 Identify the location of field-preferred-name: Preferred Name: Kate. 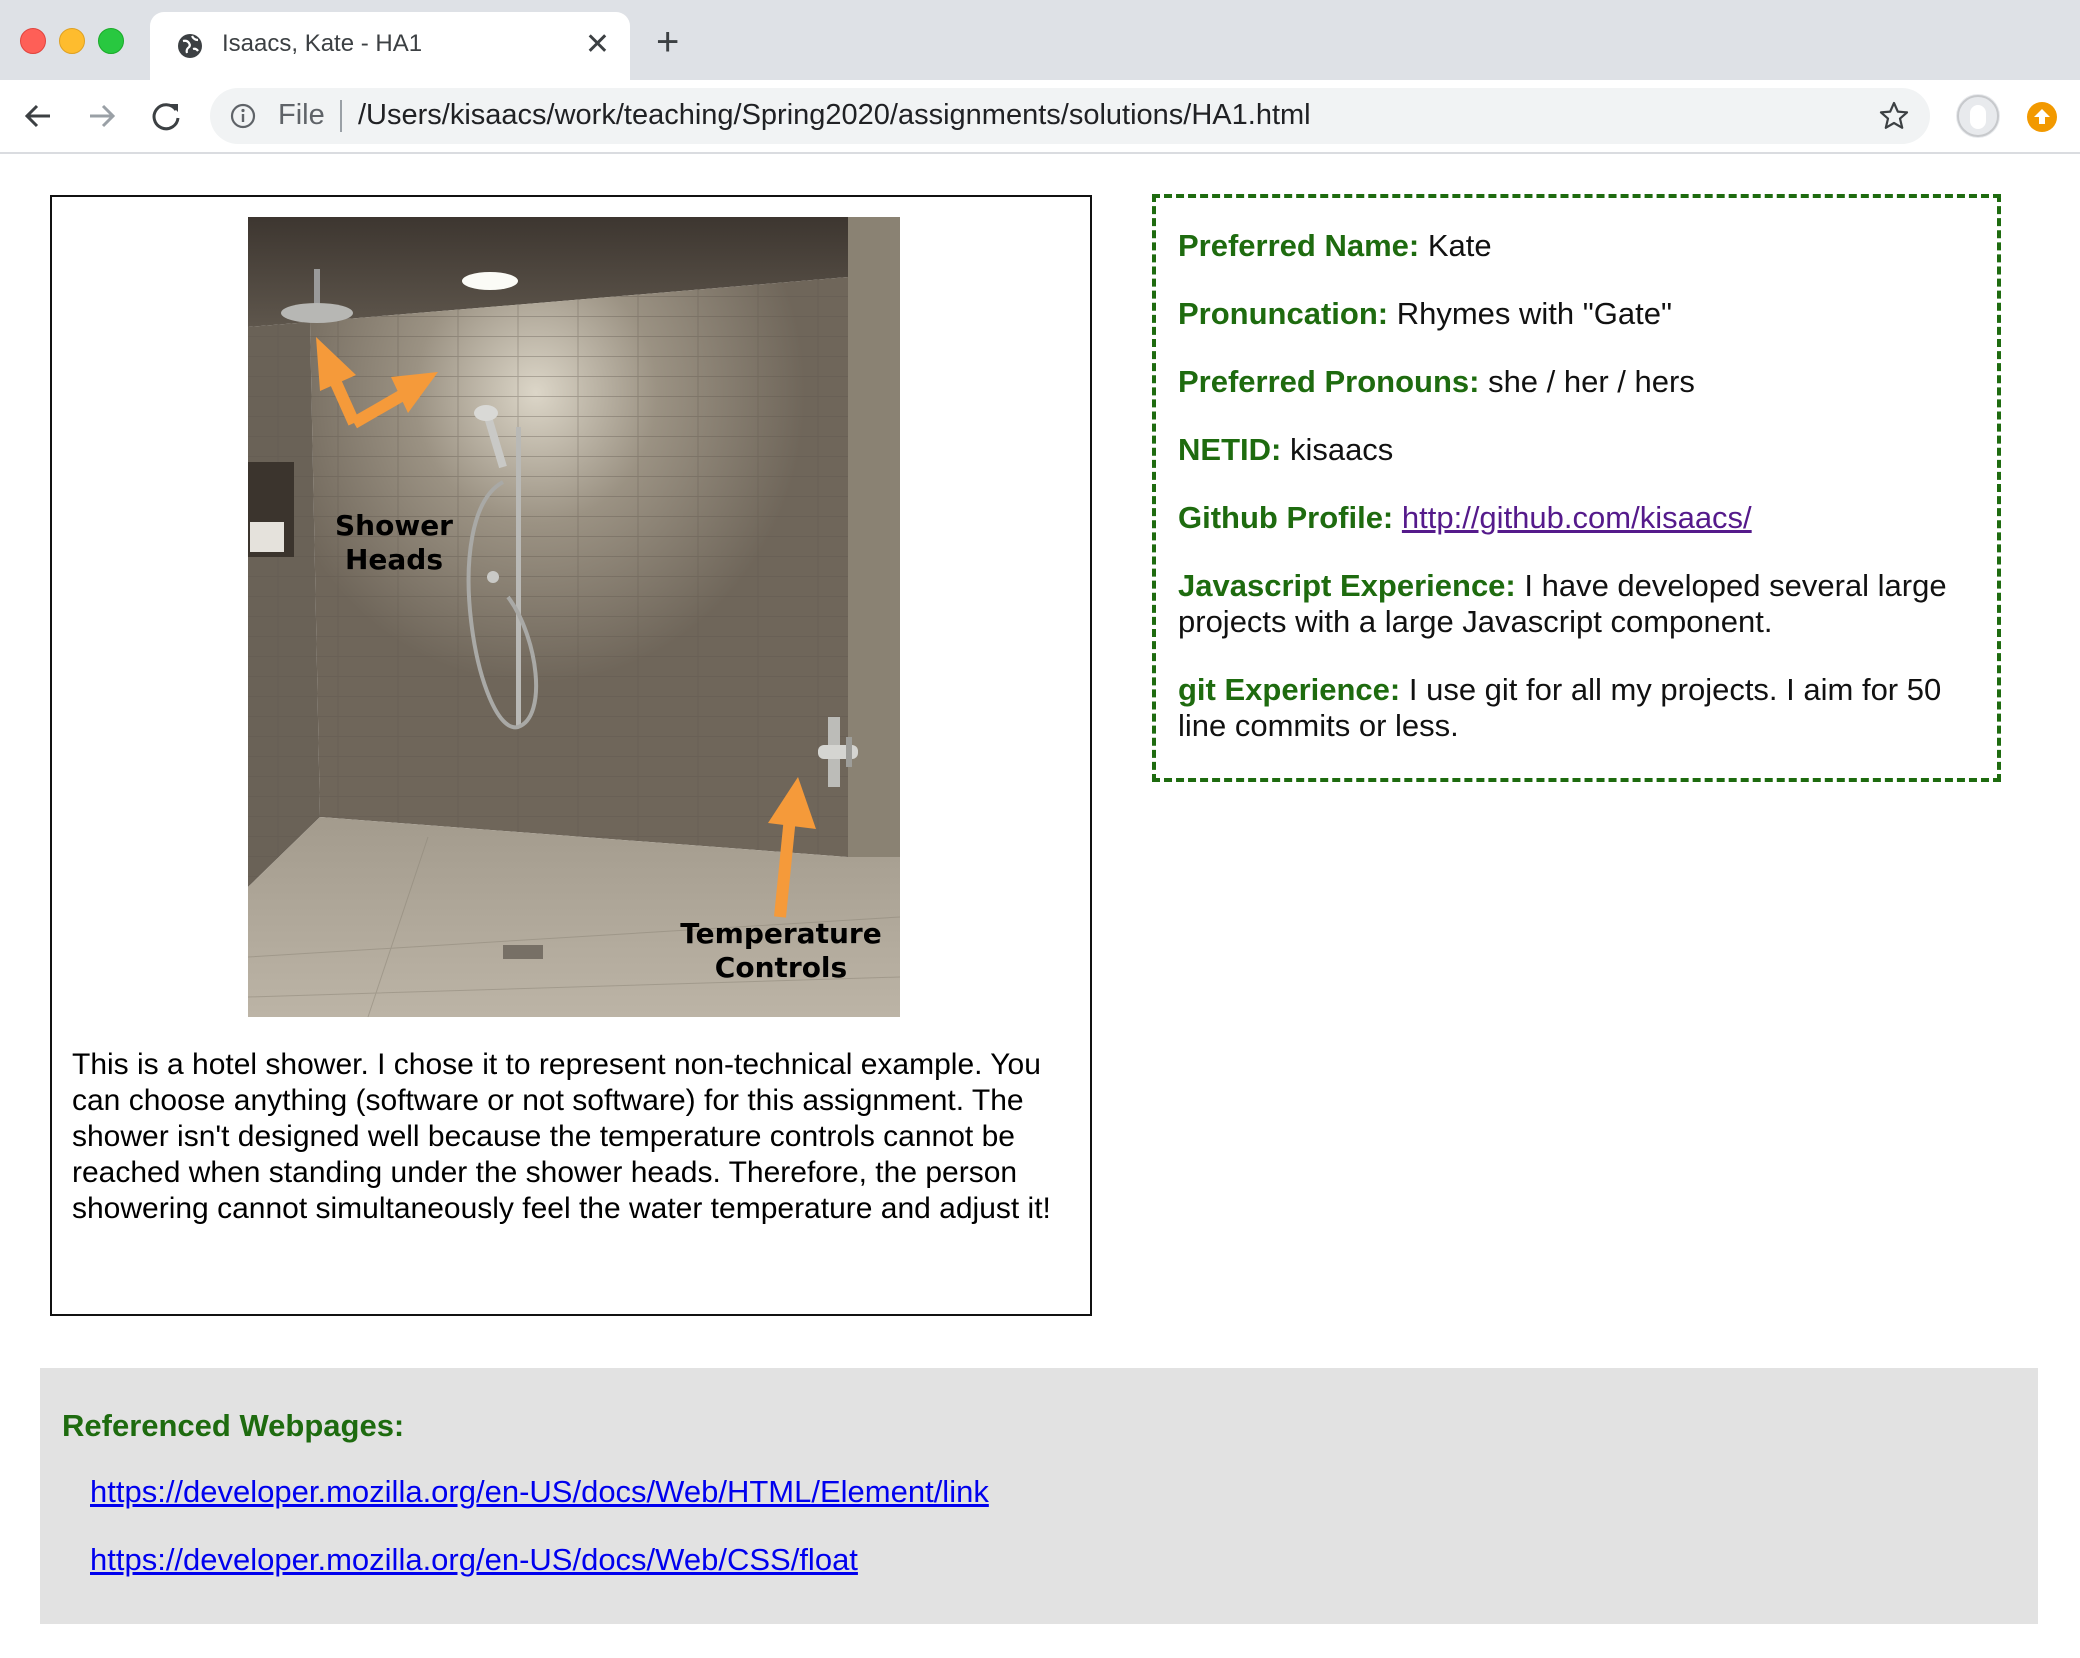
(1577, 246).